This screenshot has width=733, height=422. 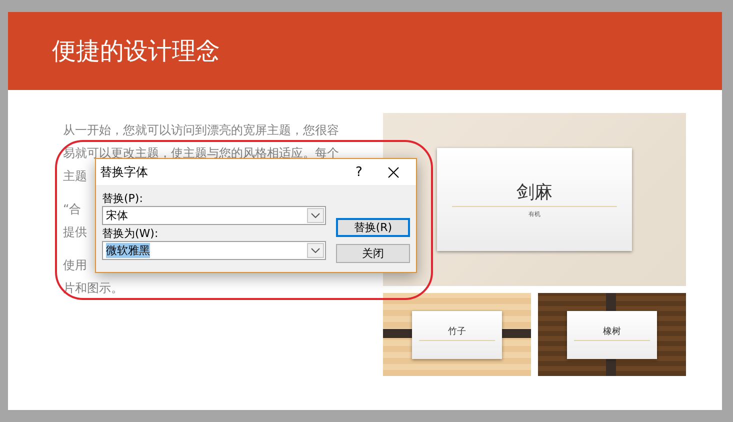 I want to click on body-text: 从一开始，您就可以访问到漂亮的宽屏主题，您很容, so click(x=201, y=130).